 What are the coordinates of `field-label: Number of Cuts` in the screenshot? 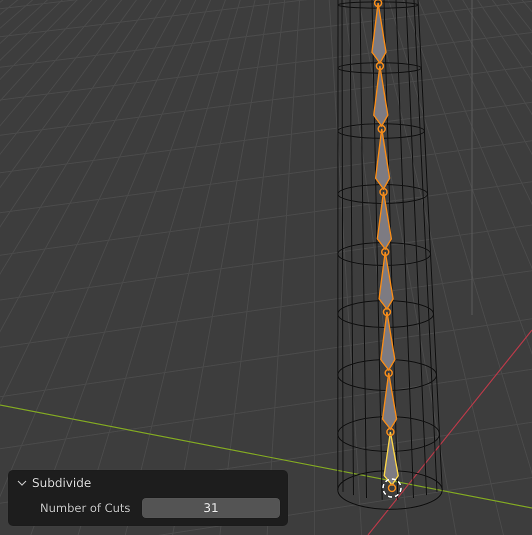 It's located at (86, 508).